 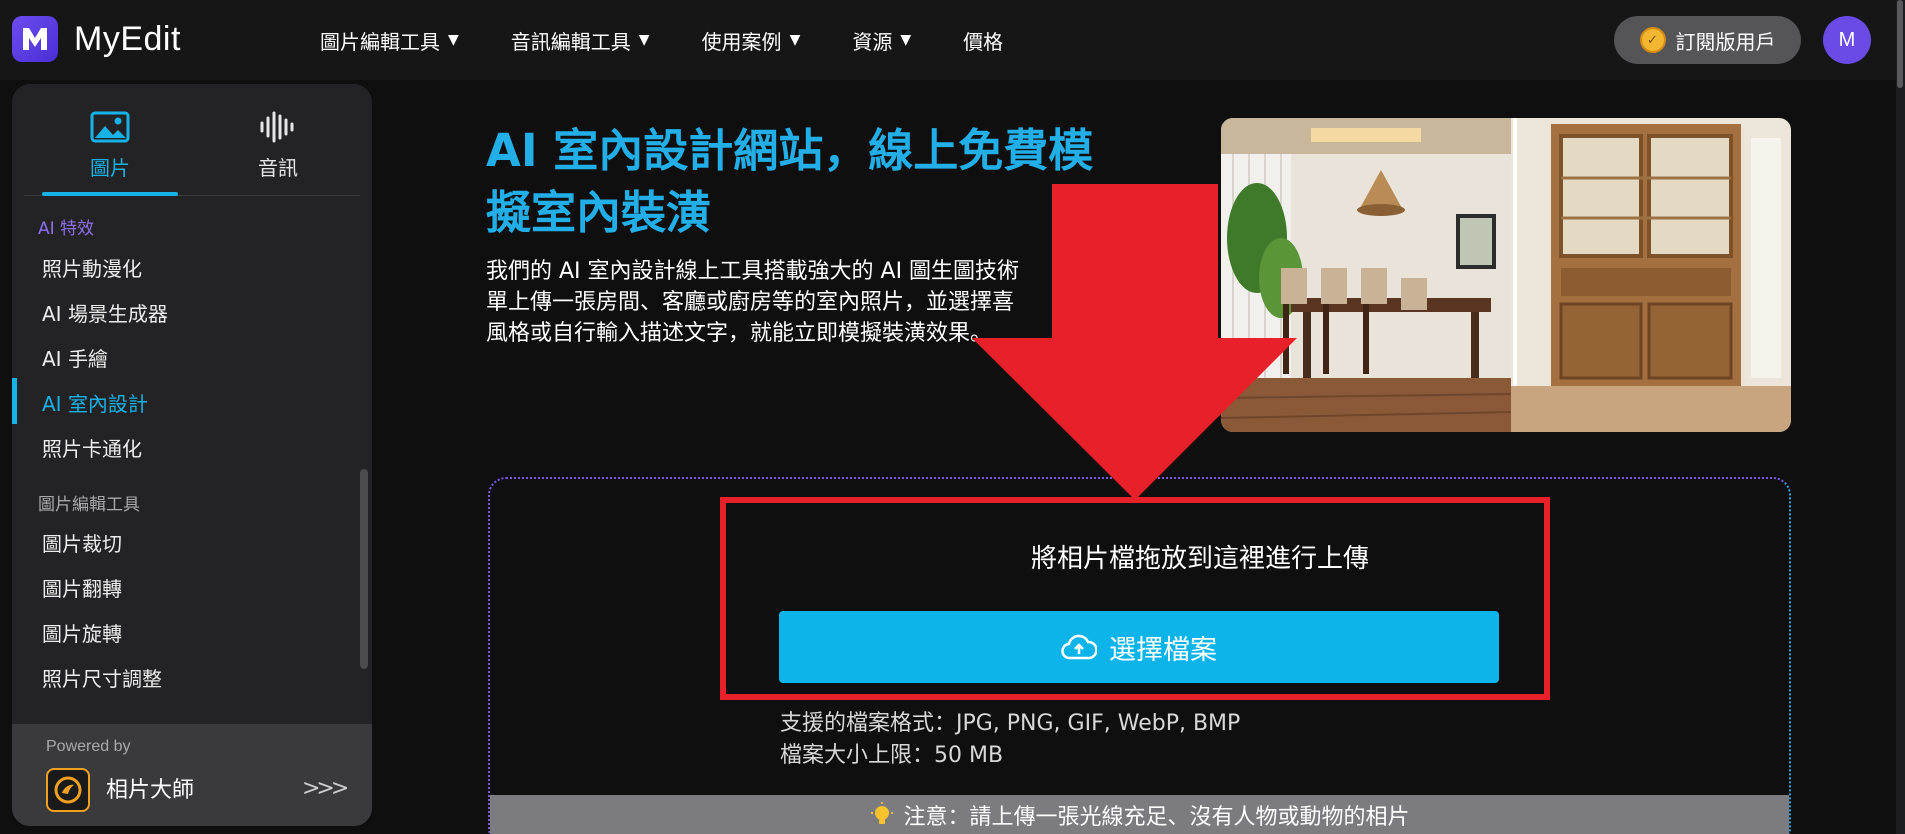 I want to click on nav-label: 價格, so click(x=983, y=41).